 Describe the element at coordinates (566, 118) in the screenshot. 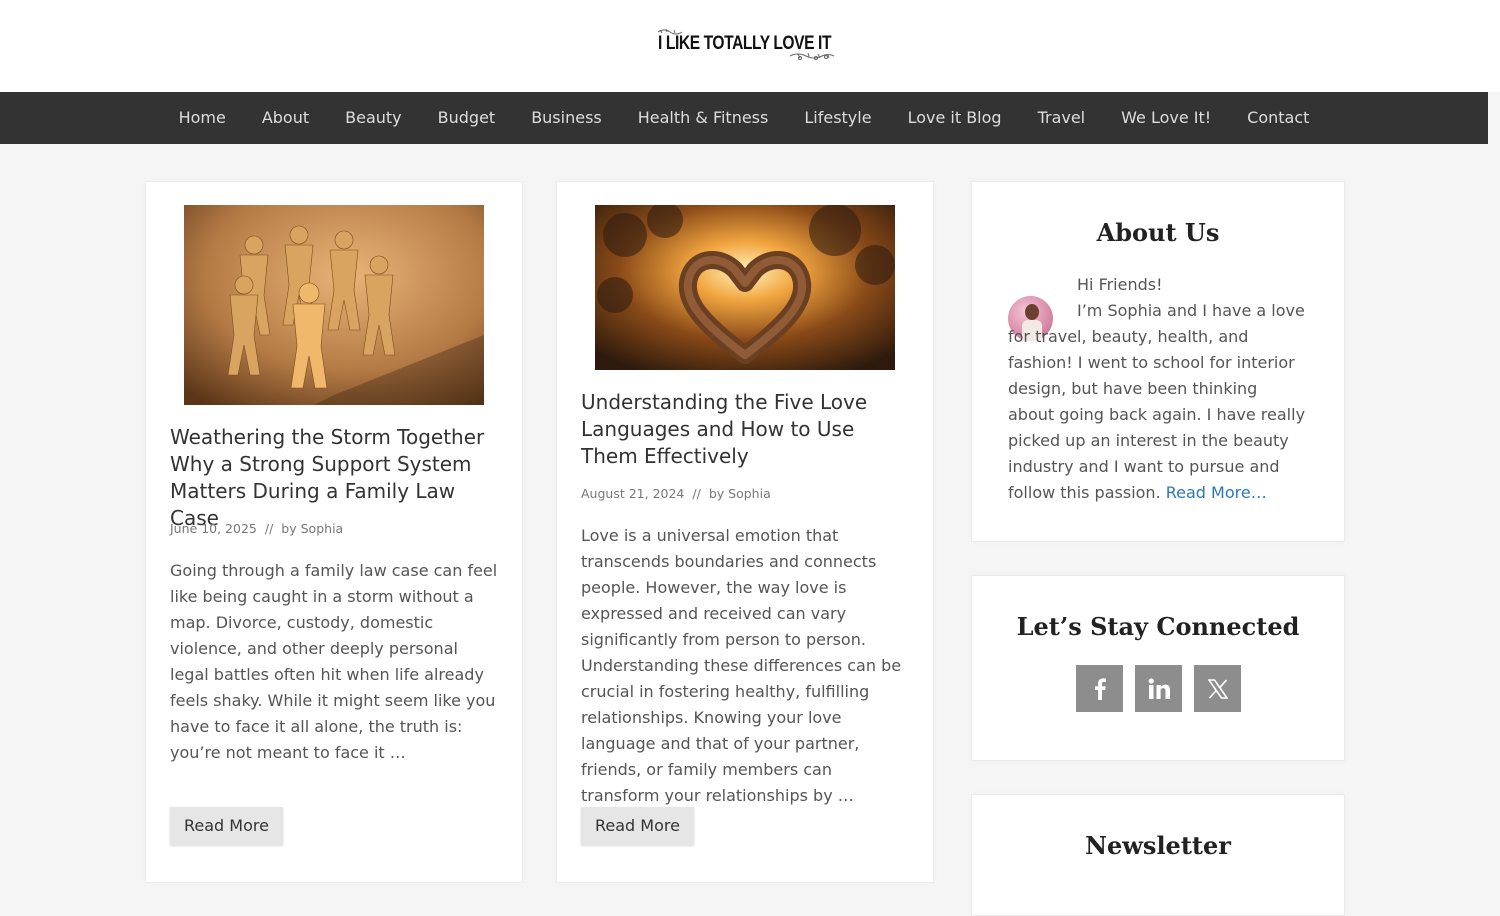

I see `nav-item-business: Business` at that location.